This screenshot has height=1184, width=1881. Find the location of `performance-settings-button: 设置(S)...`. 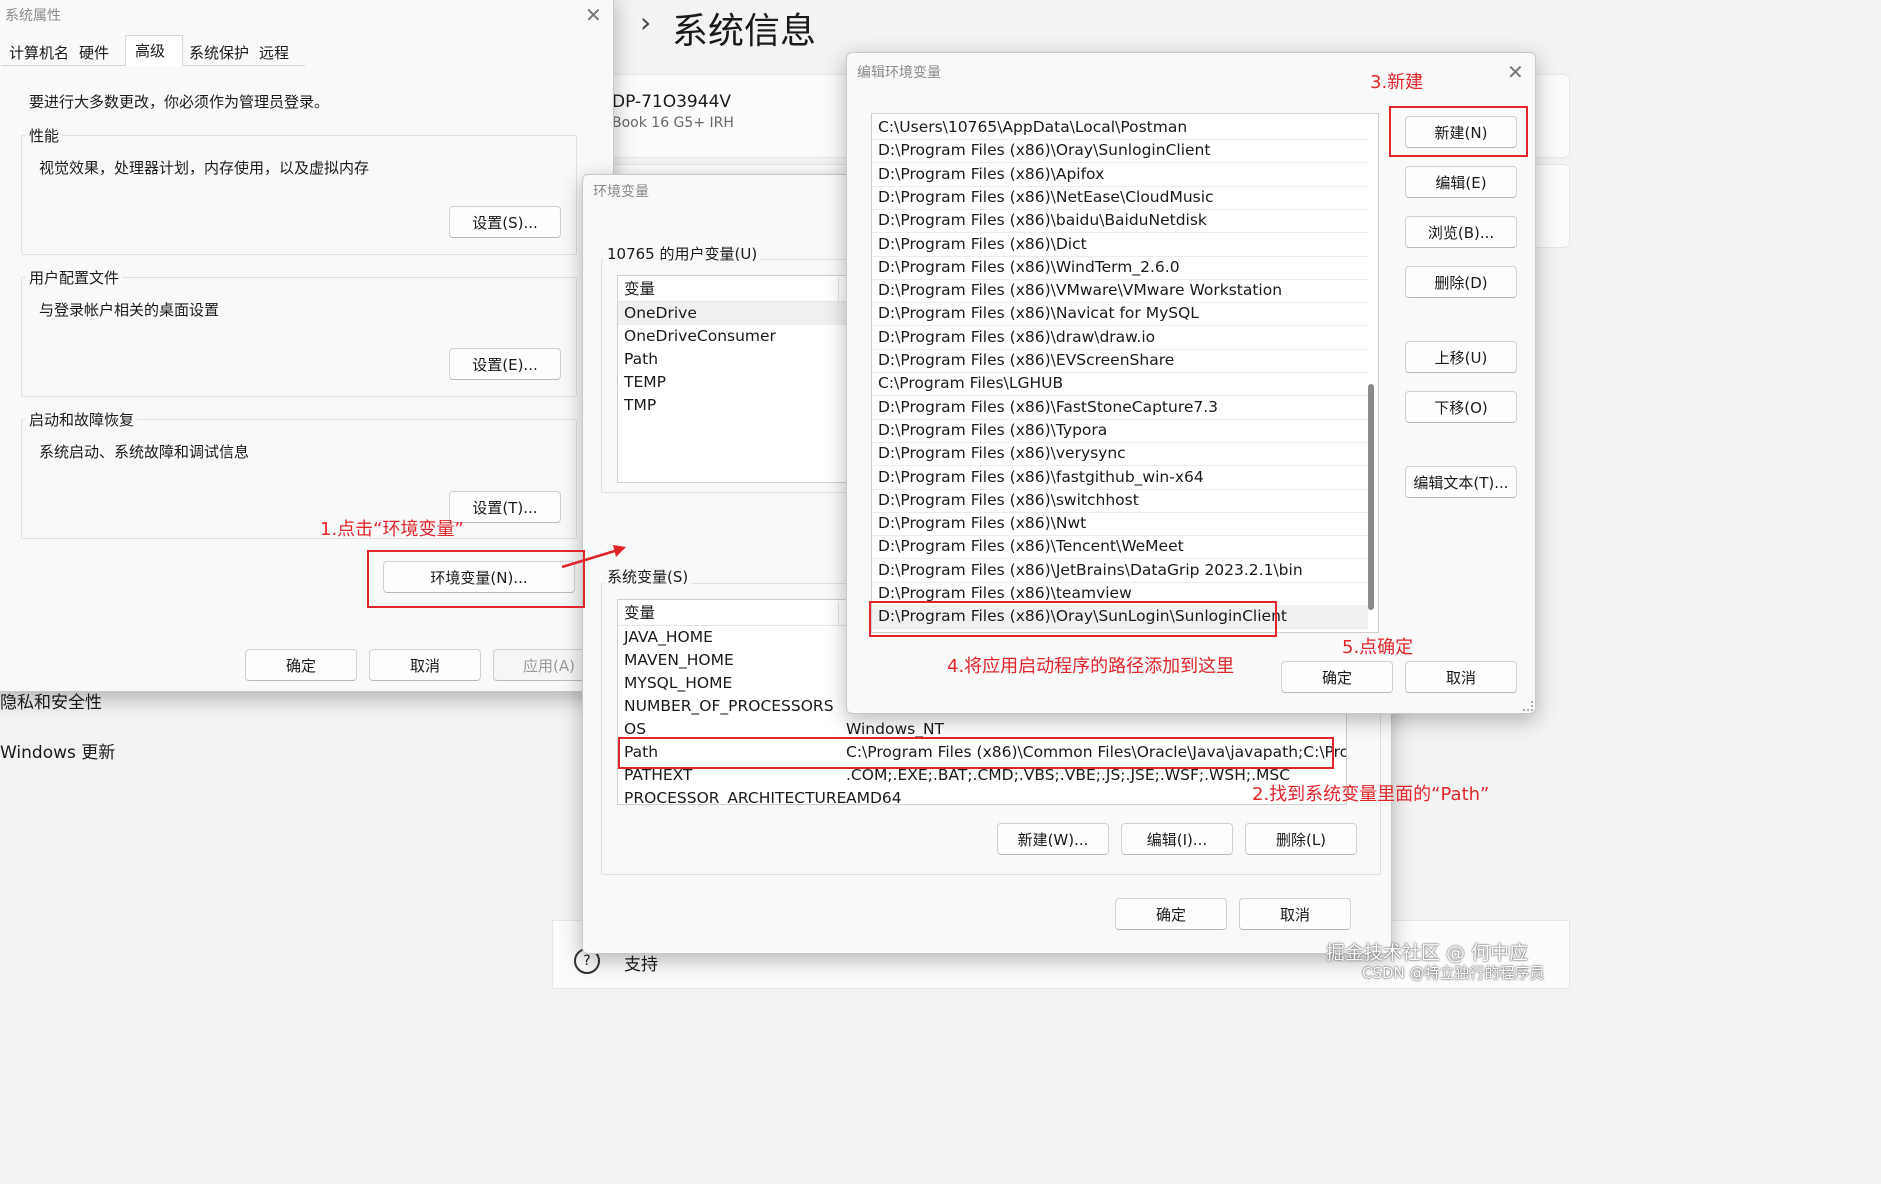

performance-settings-button: 设置(S)... is located at coordinates (505, 222).